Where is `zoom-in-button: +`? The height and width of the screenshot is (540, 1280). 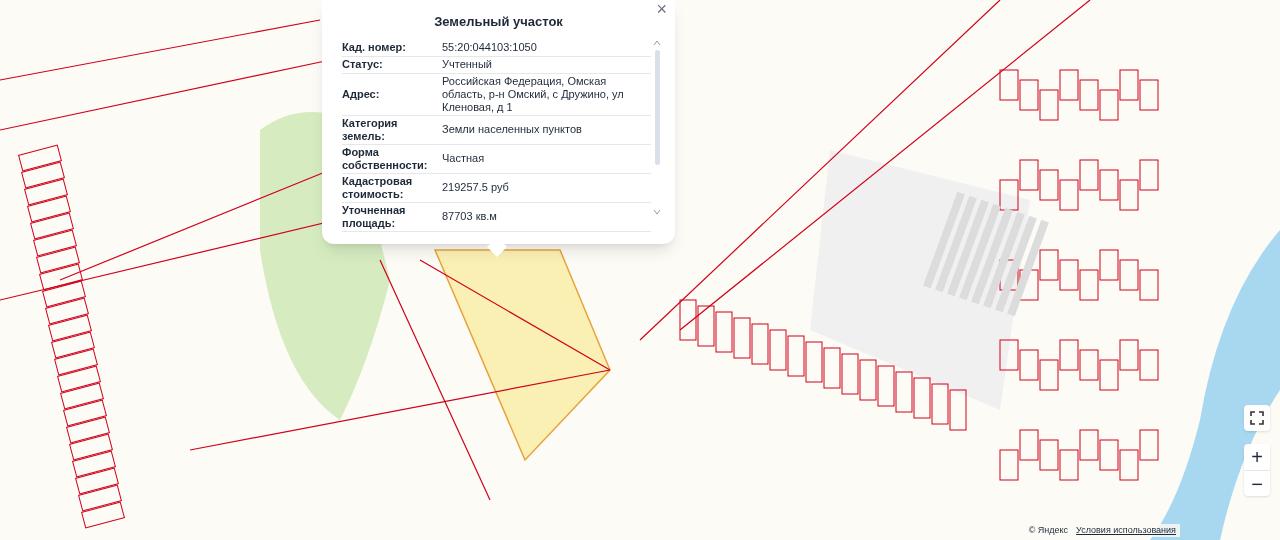 zoom-in-button: + is located at coordinates (1257, 457).